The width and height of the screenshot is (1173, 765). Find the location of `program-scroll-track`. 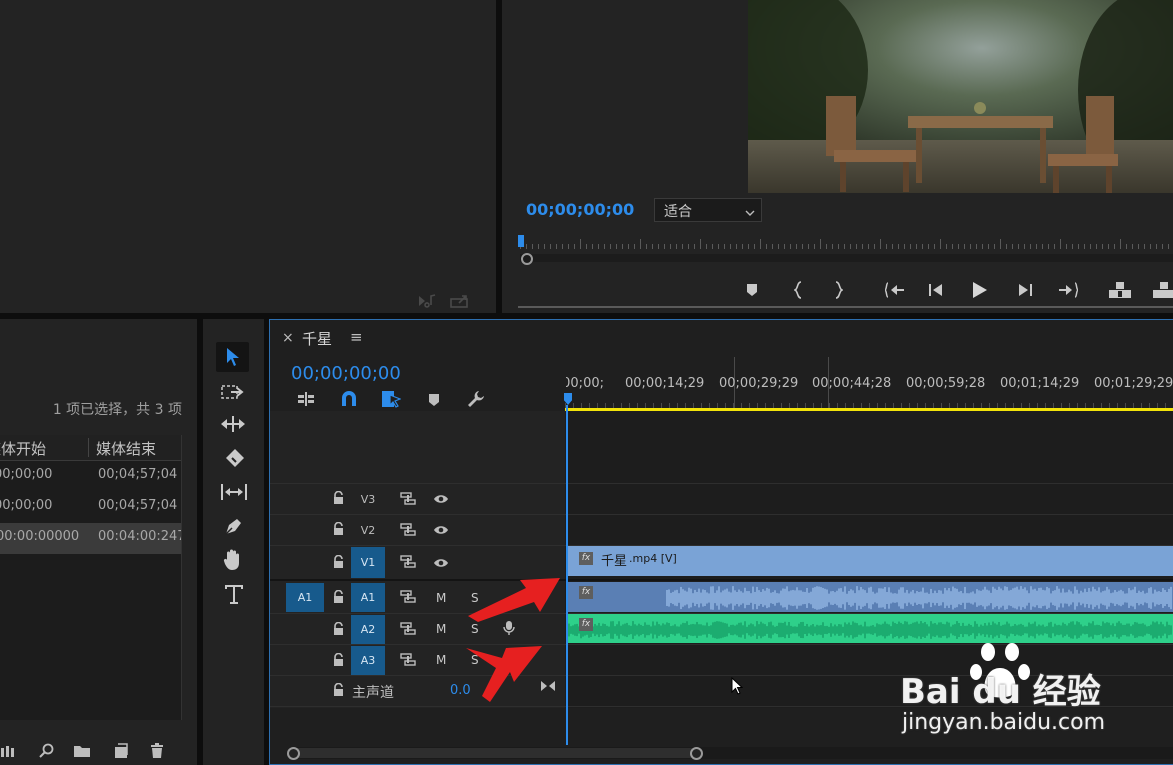

program-scroll-track is located at coordinates (846, 258).